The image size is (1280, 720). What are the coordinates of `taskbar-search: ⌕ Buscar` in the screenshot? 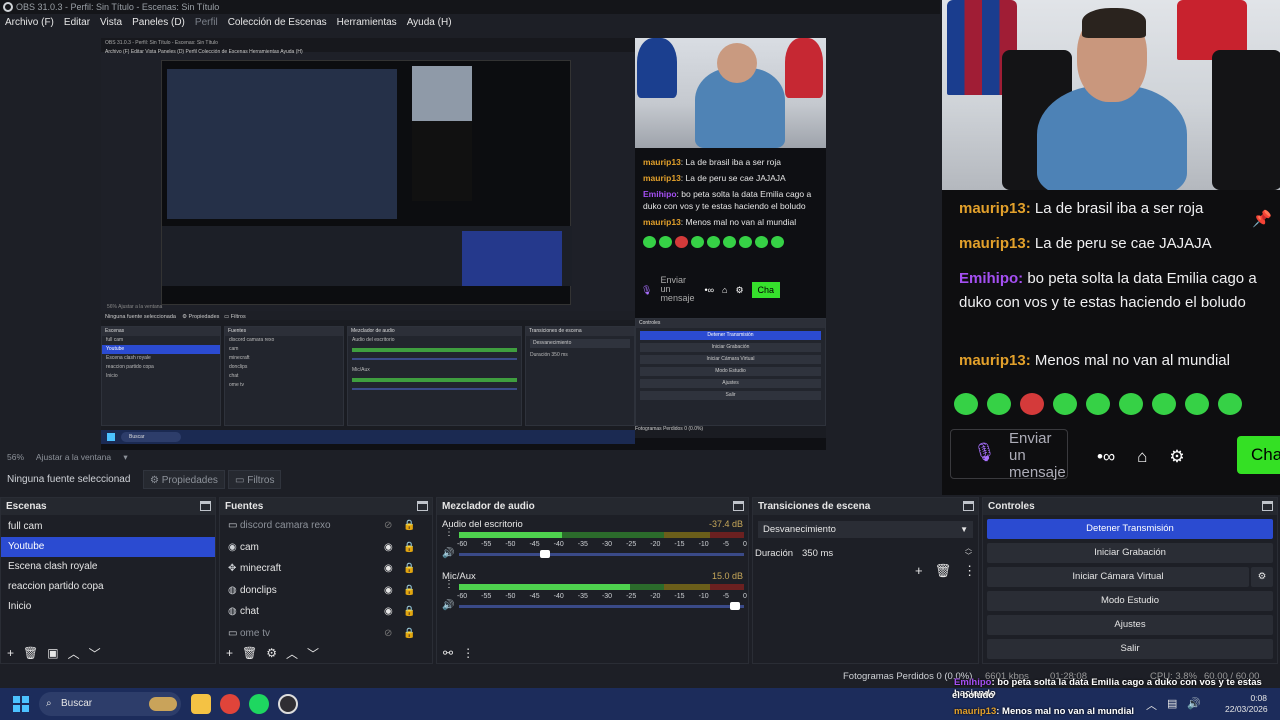 It's located at (110, 704).